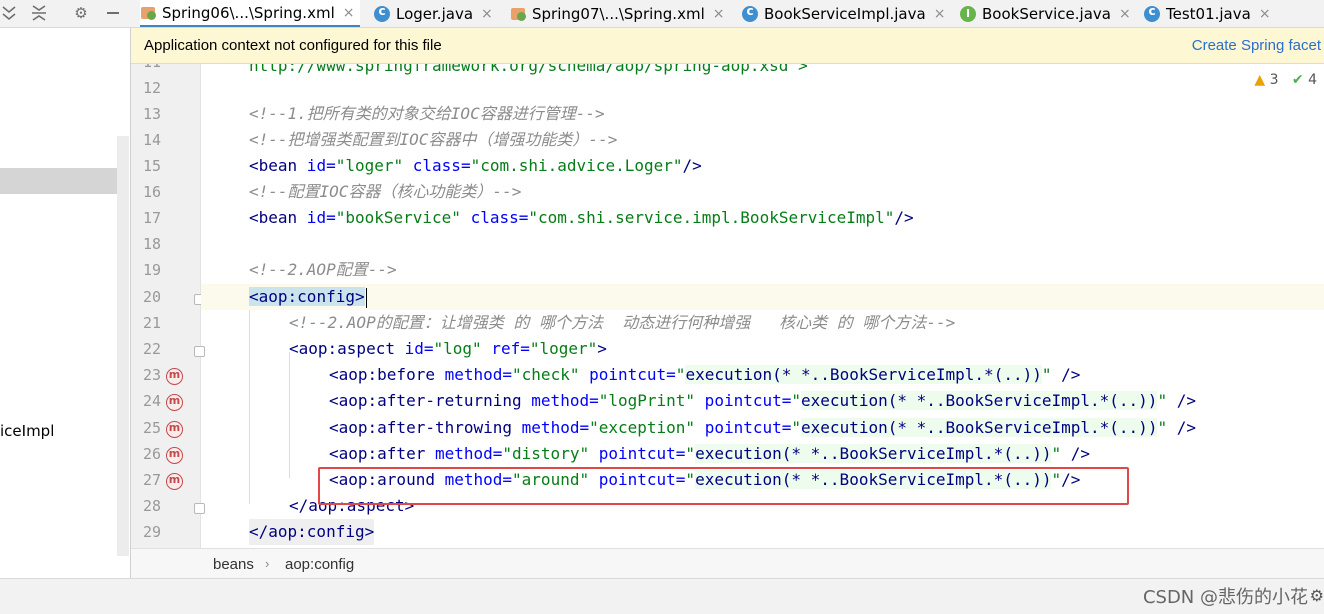  What do you see at coordinates (518, 14) in the screenshot?
I see `xml-file-icon` at bounding box center [518, 14].